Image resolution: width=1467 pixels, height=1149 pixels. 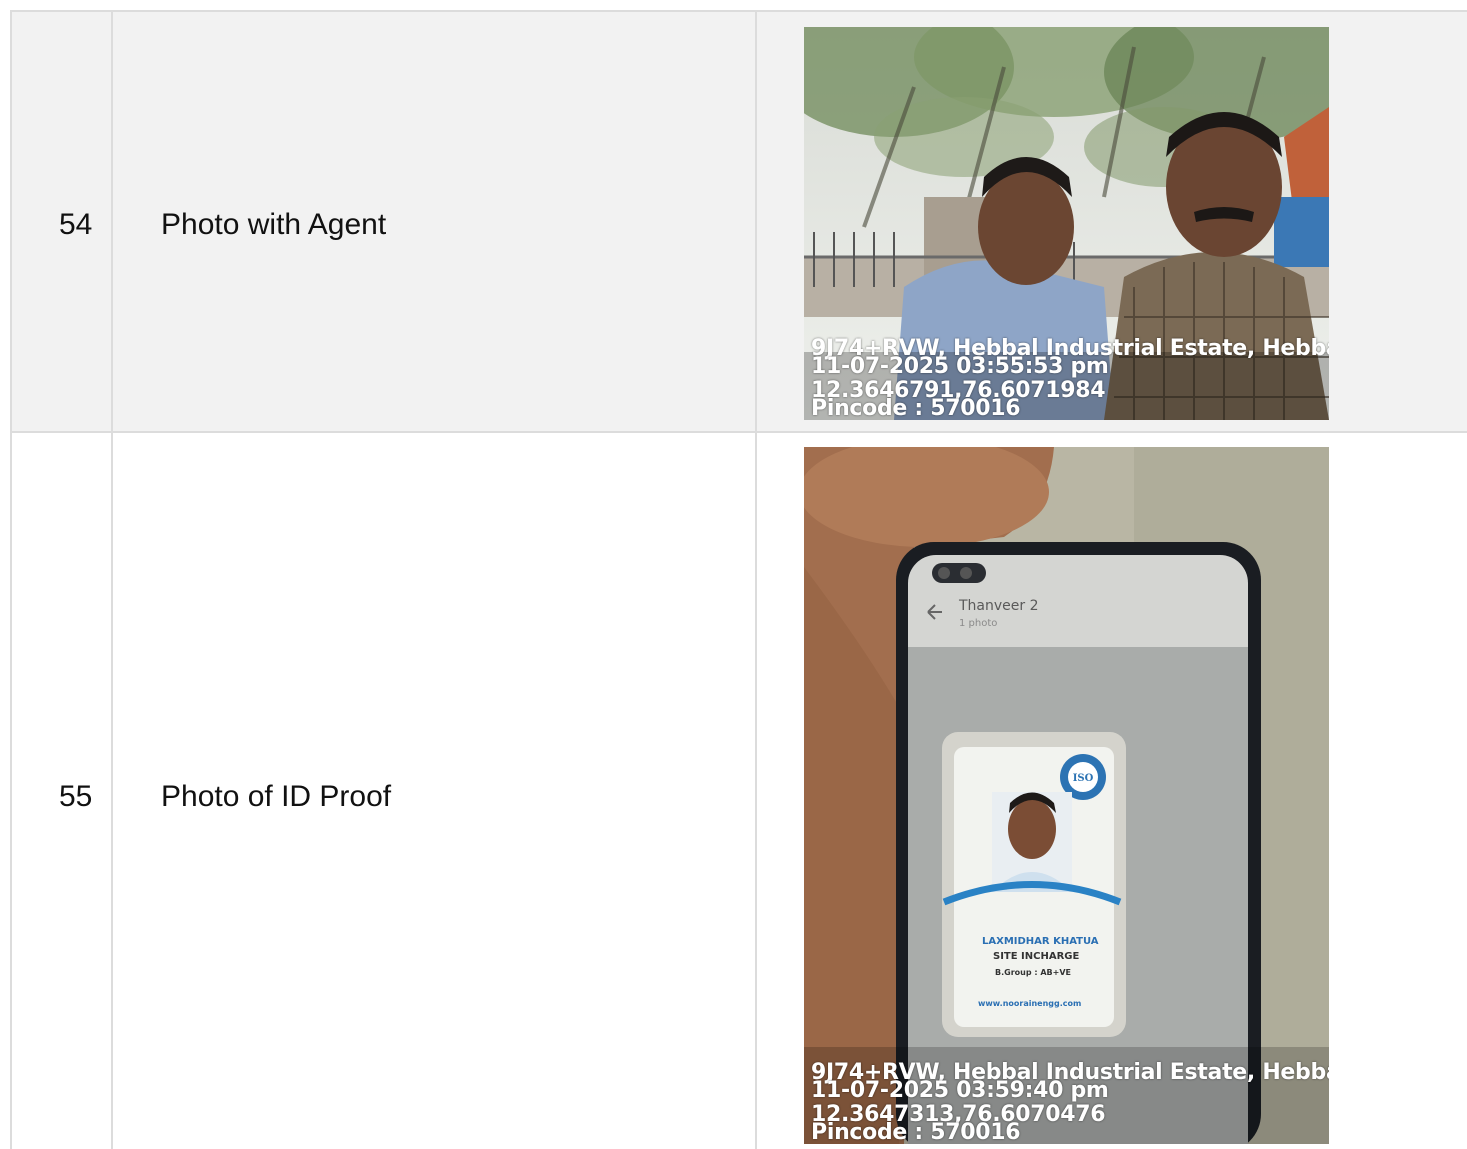 I want to click on row-number-cell: 54, so click(x=62, y=221).